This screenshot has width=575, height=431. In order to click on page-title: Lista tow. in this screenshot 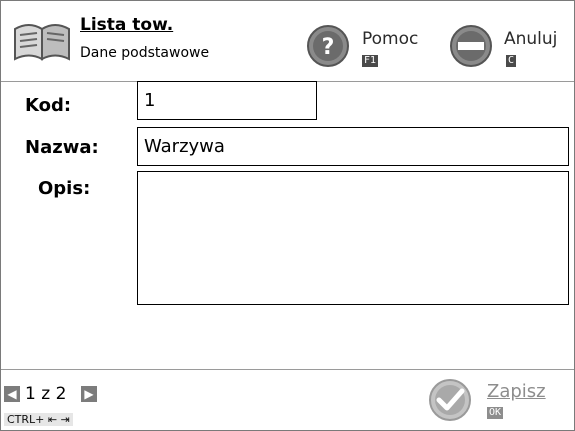, I will do `click(126, 25)`.